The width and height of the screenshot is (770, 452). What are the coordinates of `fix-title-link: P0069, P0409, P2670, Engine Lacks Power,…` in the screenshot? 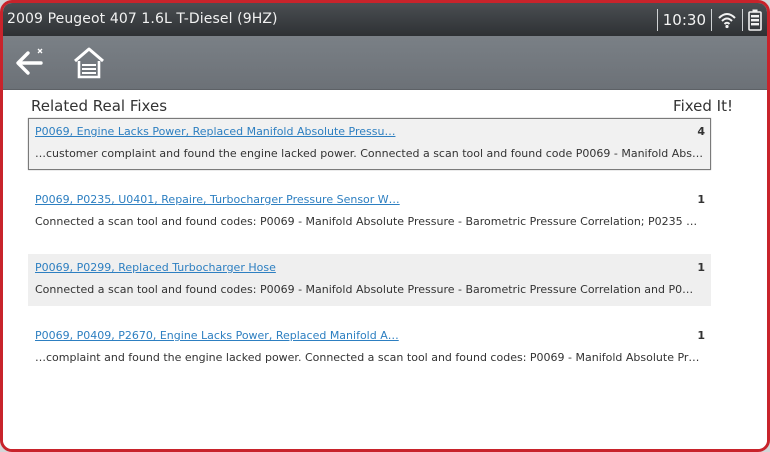 It's located at (217, 335).